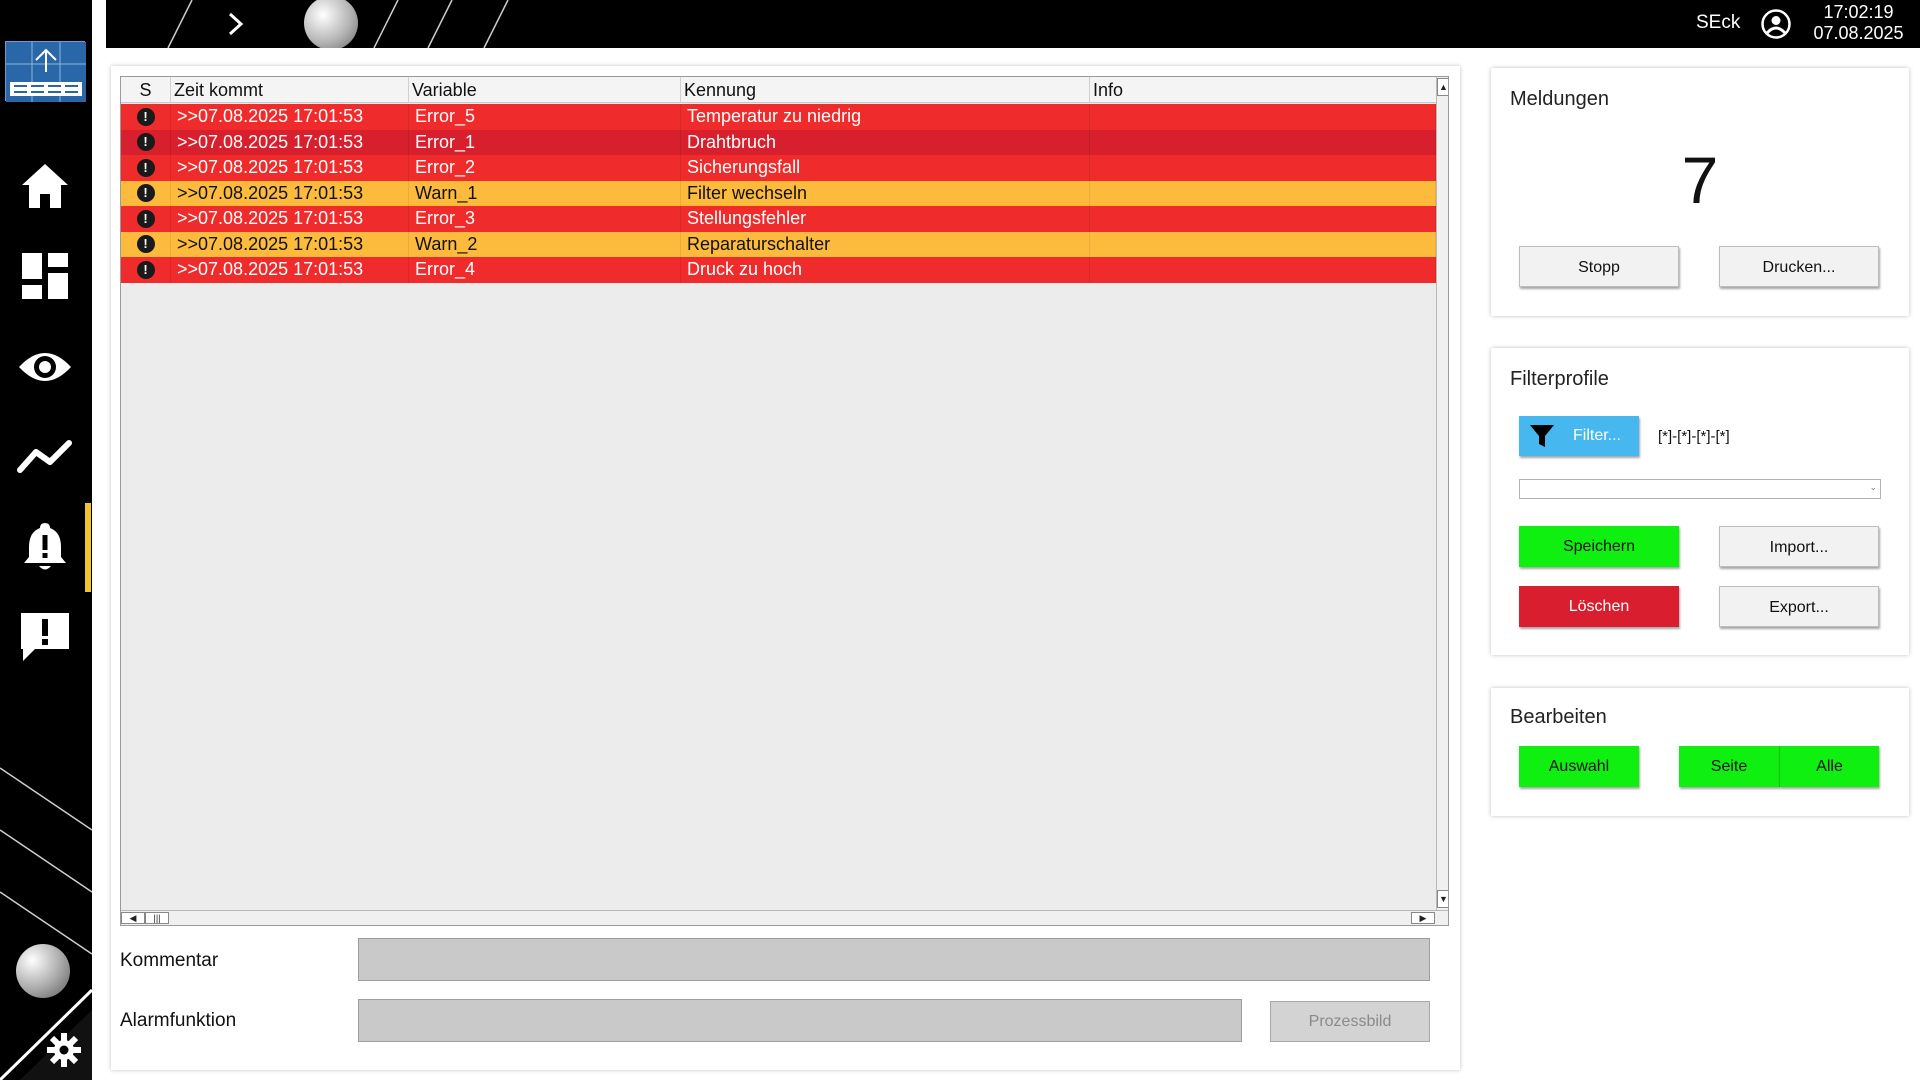  Describe the element at coordinates (885, 193) in the screenshot. I see `cell-kennung: Filter wechseln` at that location.